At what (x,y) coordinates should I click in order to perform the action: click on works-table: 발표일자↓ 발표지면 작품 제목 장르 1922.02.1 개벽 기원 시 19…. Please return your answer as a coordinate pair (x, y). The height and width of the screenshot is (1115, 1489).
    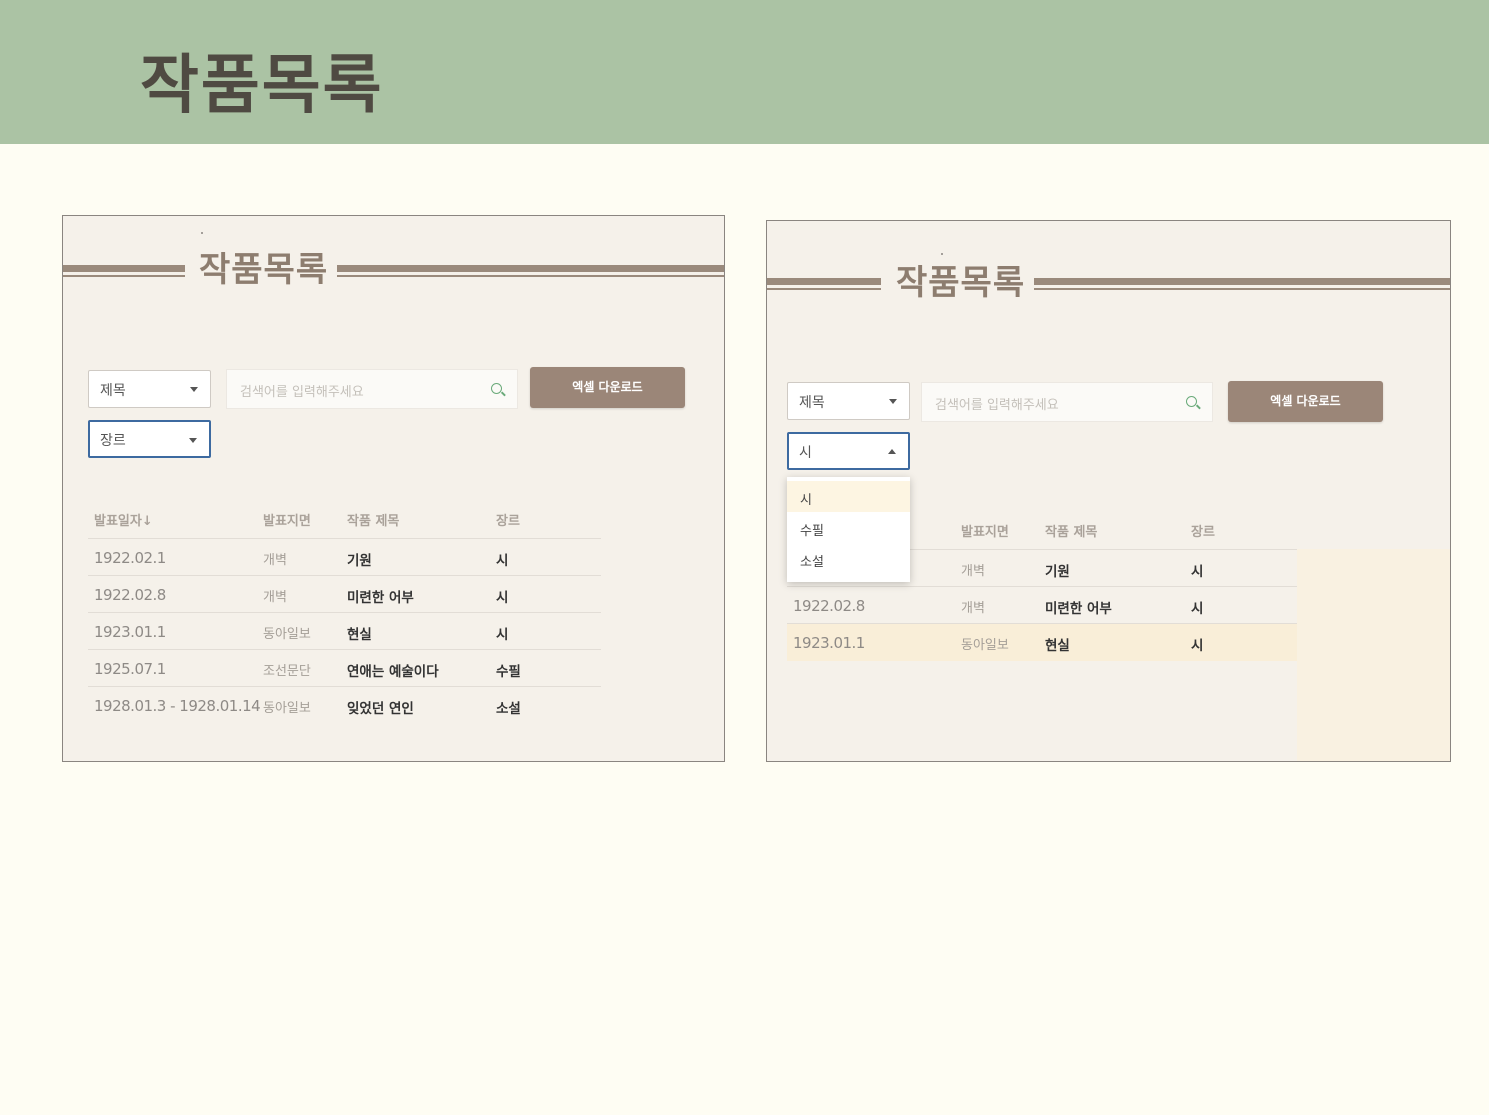
    Looking at the image, I should click on (344, 616).